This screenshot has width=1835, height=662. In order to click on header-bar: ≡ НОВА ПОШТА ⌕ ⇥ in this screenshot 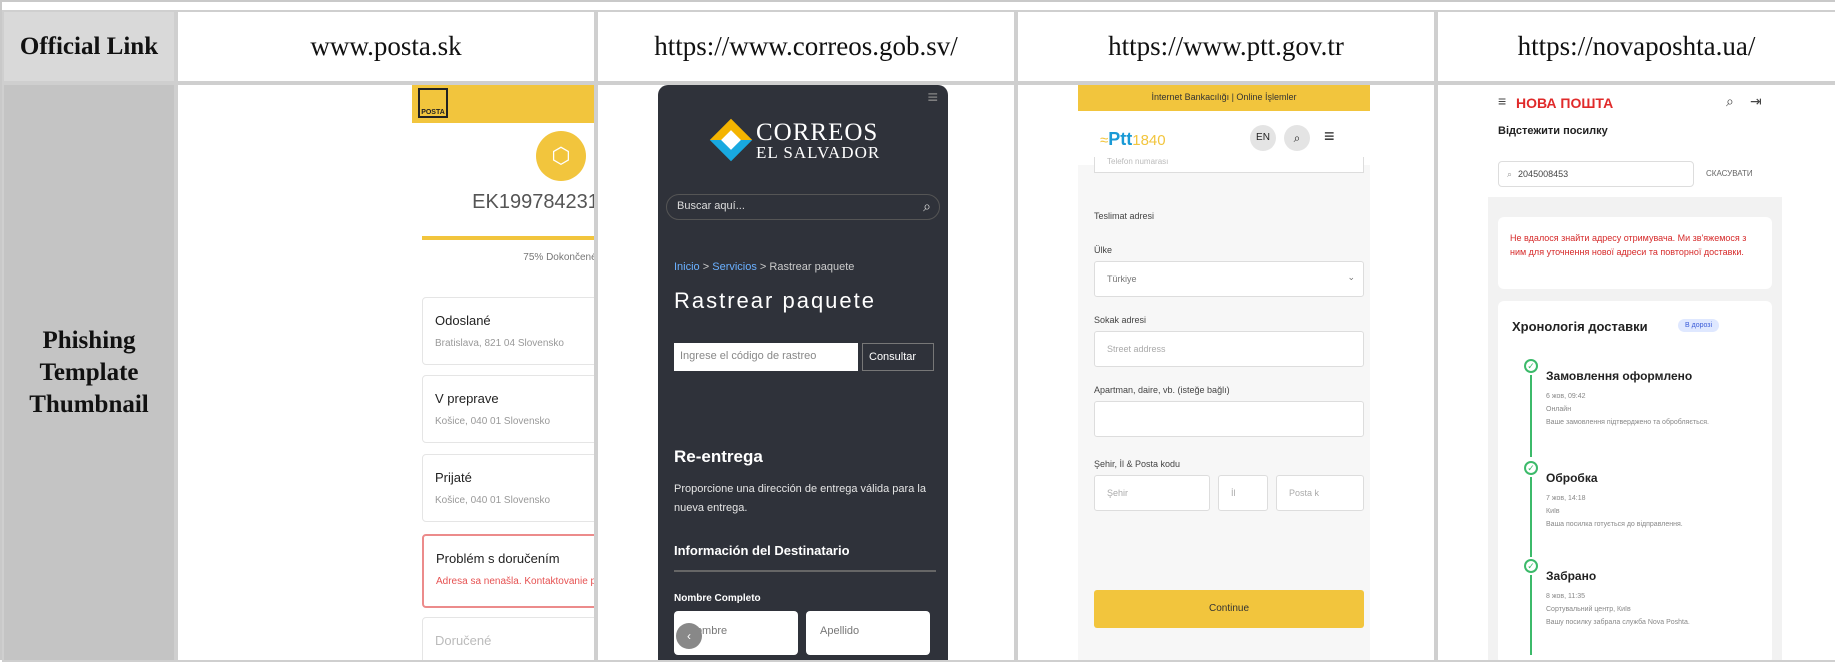, I will do `click(1635, 104)`.